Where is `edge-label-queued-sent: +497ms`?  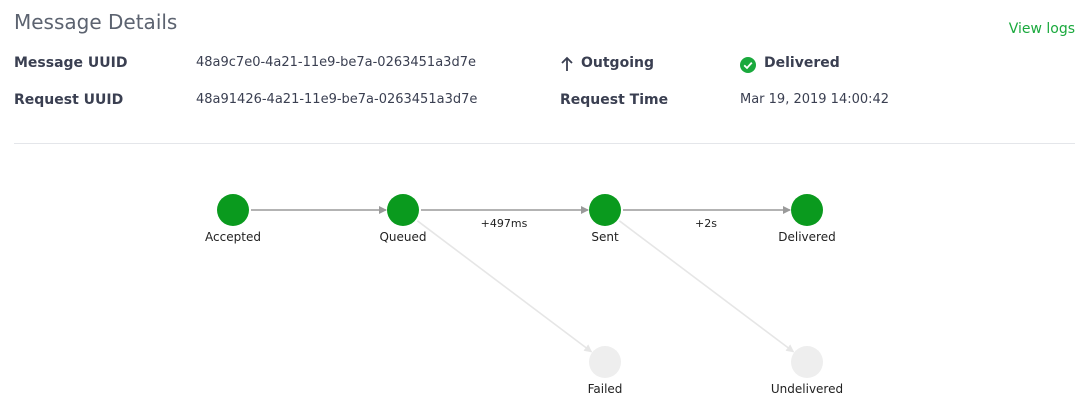
edge-label-queued-sent: +497ms is located at coordinates (504, 223).